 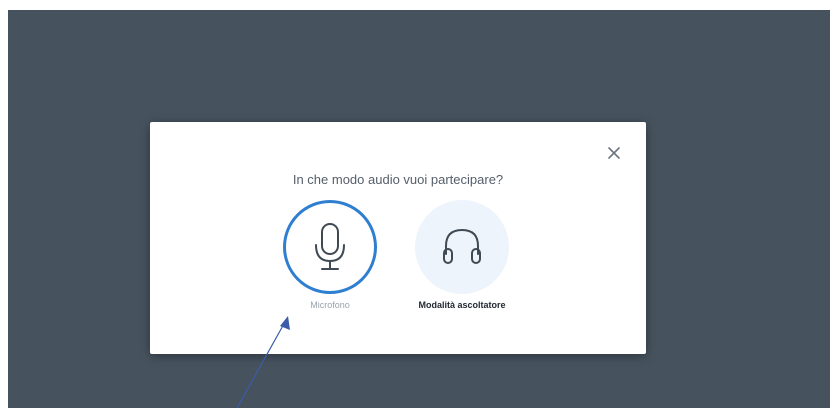 What do you see at coordinates (462, 305) in the screenshot?
I see `listen-only-option-label: Modalità ascoltatore` at bounding box center [462, 305].